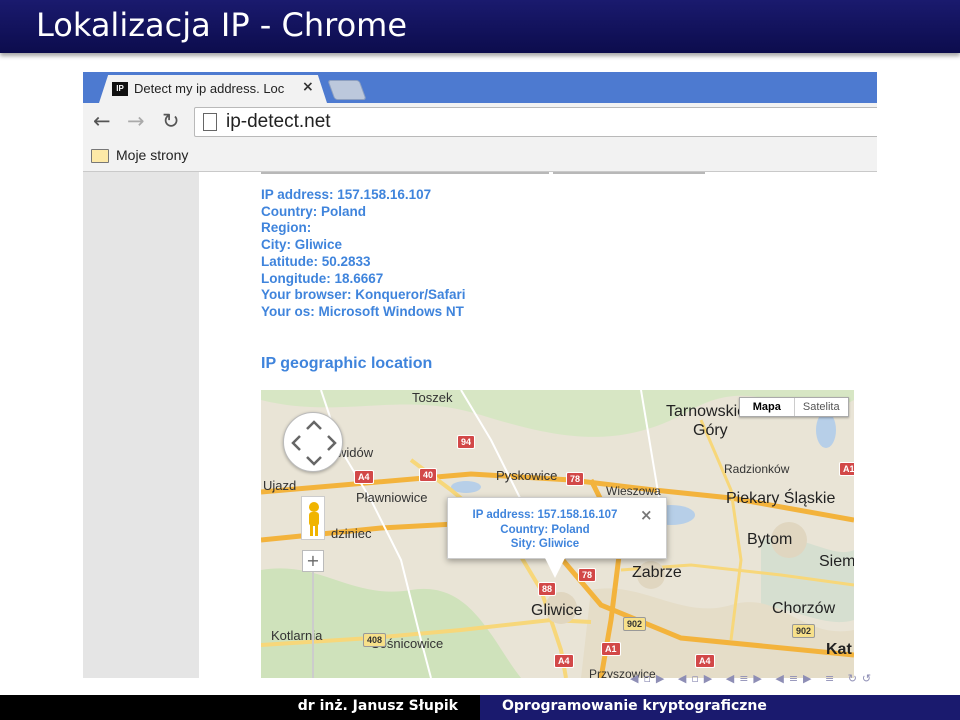 This screenshot has height=720, width=960. Describe the element at coordinates (753, 678) in the screenshot. I see `beamer-navigation-icons: ◀▫▶ ◀▫▶ ◀≡▶ ◀≡▶ ≡ ↻↺` at that location.